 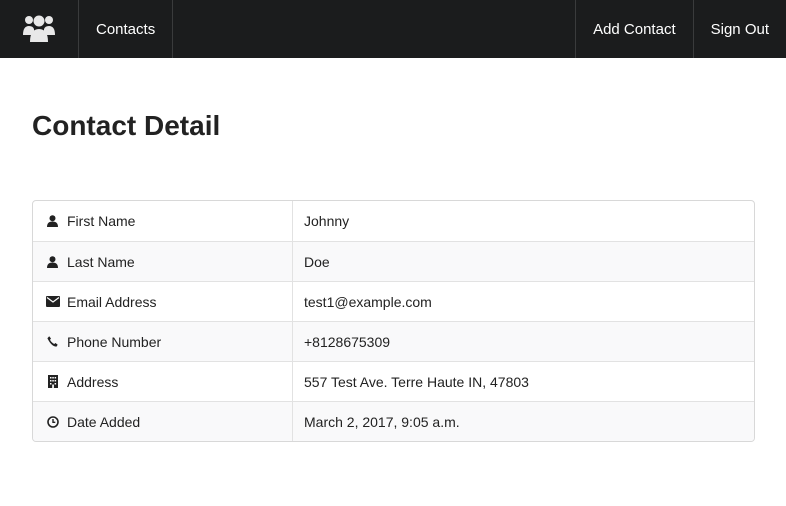 I want to click on row-value: Johnny, so click(x=327, y=221).